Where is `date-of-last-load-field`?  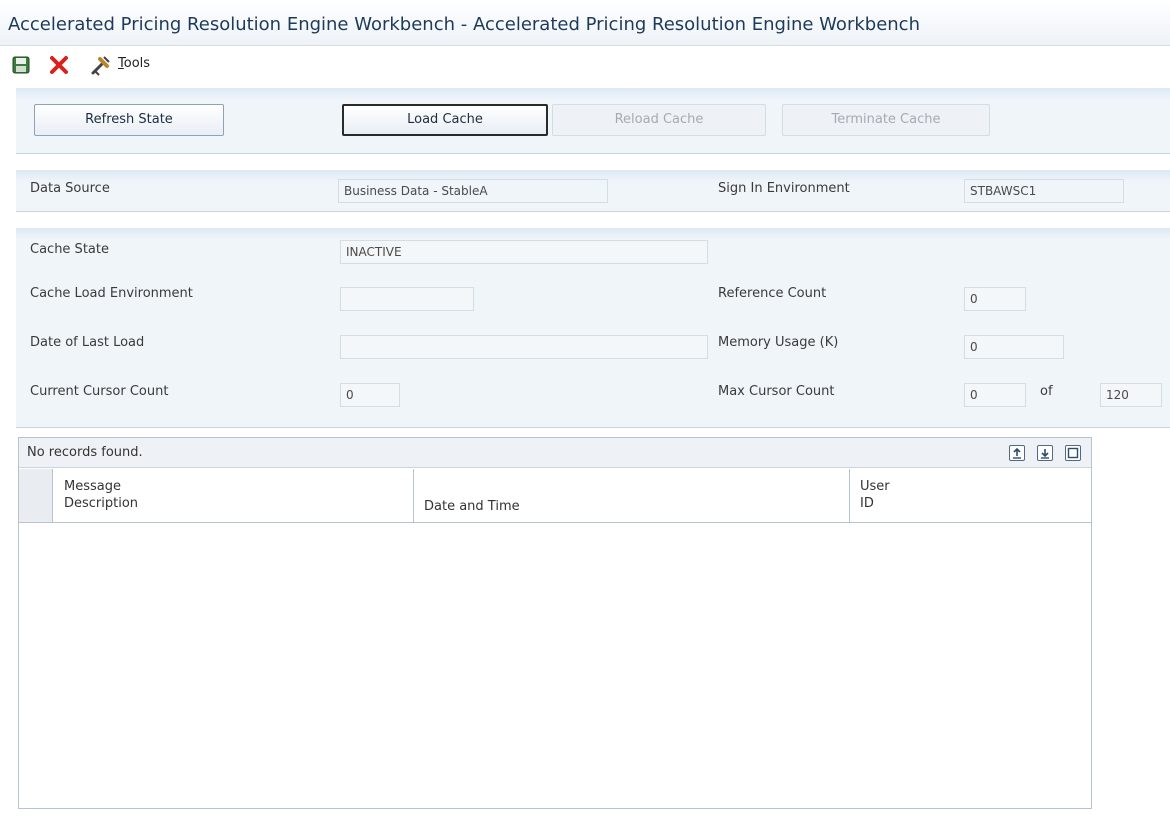 date-of-last-load-field is located at coordinates (524, 347).